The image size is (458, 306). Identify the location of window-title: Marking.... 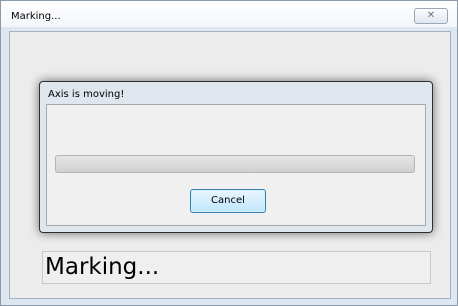
(36, 16).